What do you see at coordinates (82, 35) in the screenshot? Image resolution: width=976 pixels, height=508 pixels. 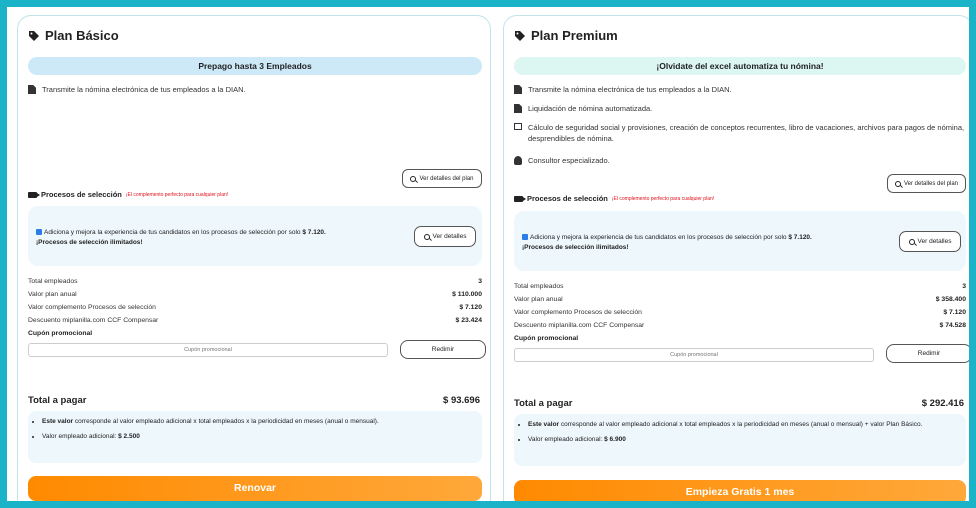 I see `plan-basic-title: Plan Básico` at bounding box center [82, 35].